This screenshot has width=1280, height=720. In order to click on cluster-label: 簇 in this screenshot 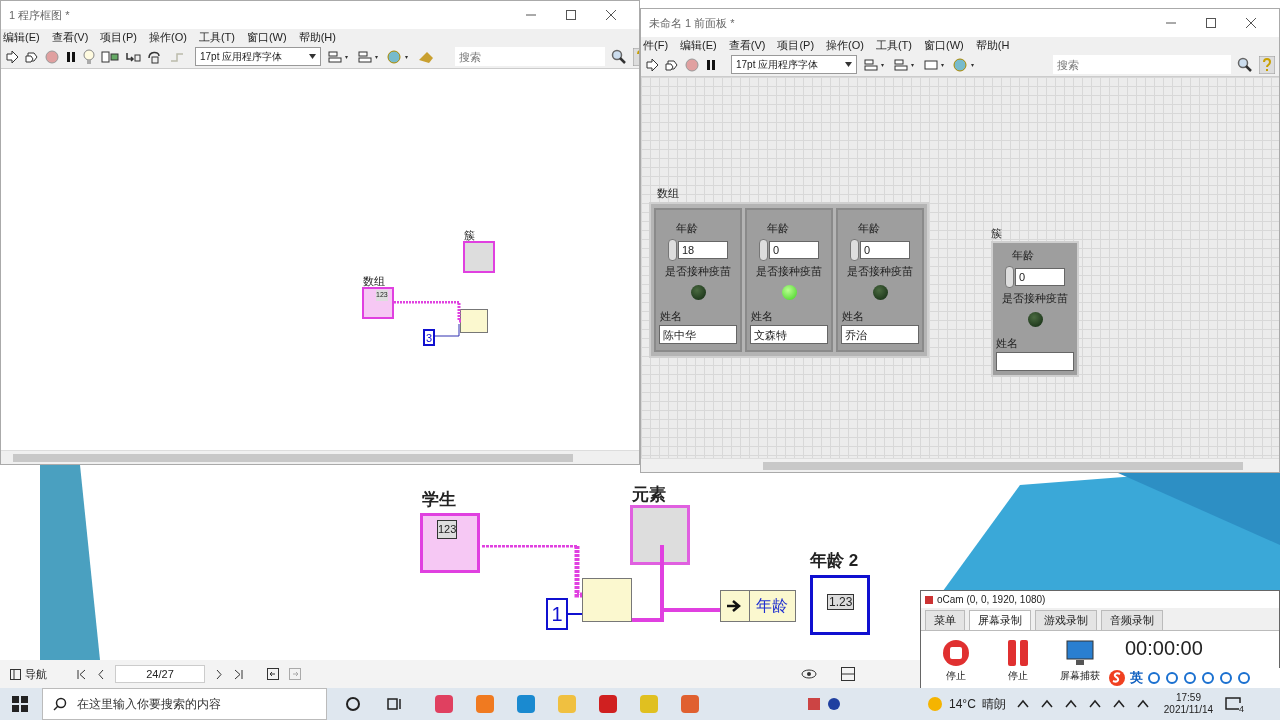, I will do `click(996, 233)`.